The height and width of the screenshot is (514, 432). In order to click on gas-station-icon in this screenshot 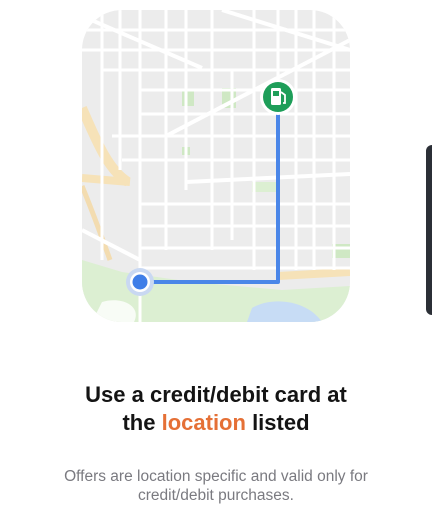, I will do `click(278, 97)`.